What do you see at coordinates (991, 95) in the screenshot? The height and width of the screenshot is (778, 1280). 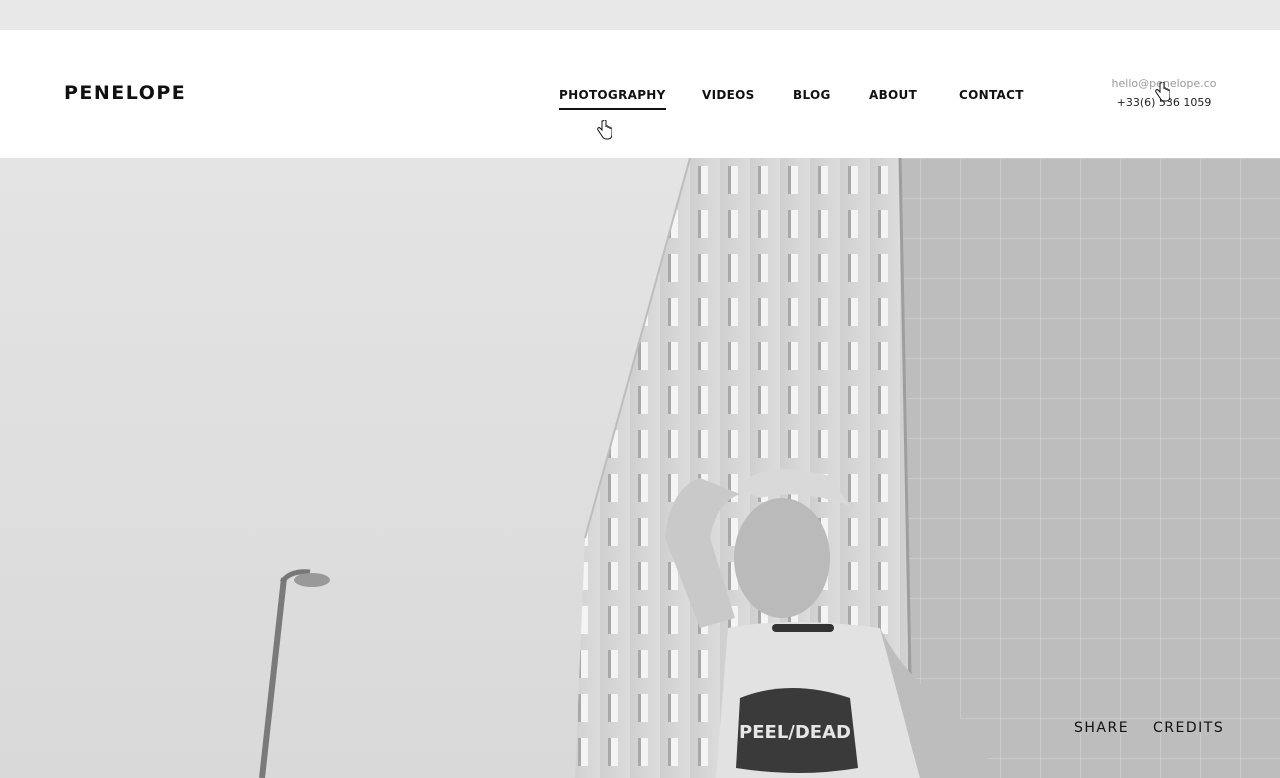 I see `nav-item-contact: CONTACT` at bounding box center [991, 95].